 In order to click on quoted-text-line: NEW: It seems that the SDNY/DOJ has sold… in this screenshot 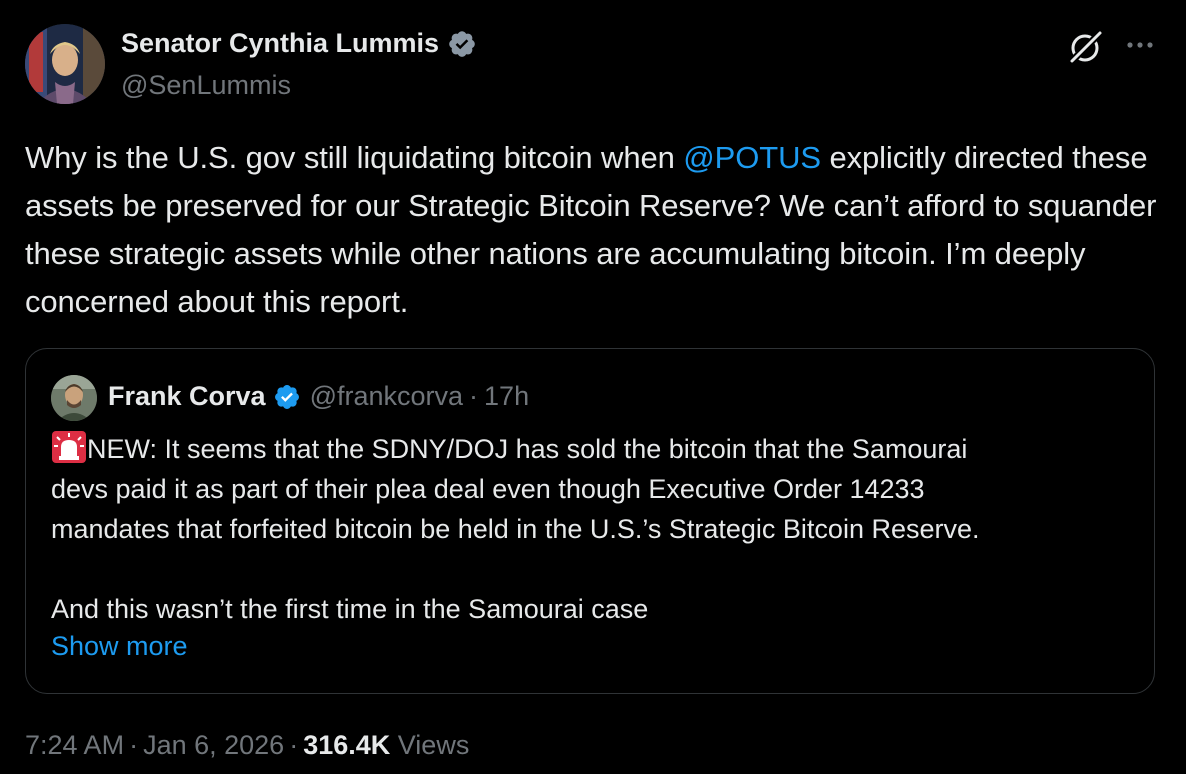, I will do `click(596, 449)`.